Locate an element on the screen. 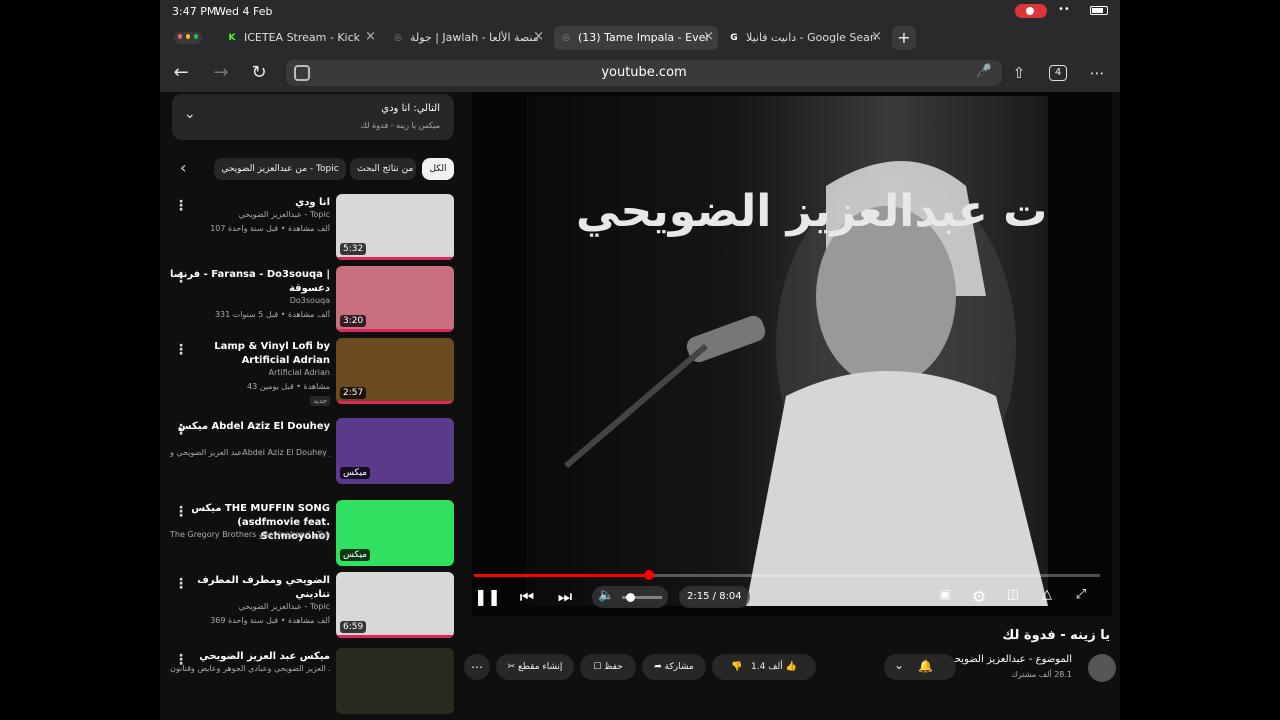 Image resolution: width=1280 pixels, height=720 pixels. progress-bar is located at coordinates (787, 575).